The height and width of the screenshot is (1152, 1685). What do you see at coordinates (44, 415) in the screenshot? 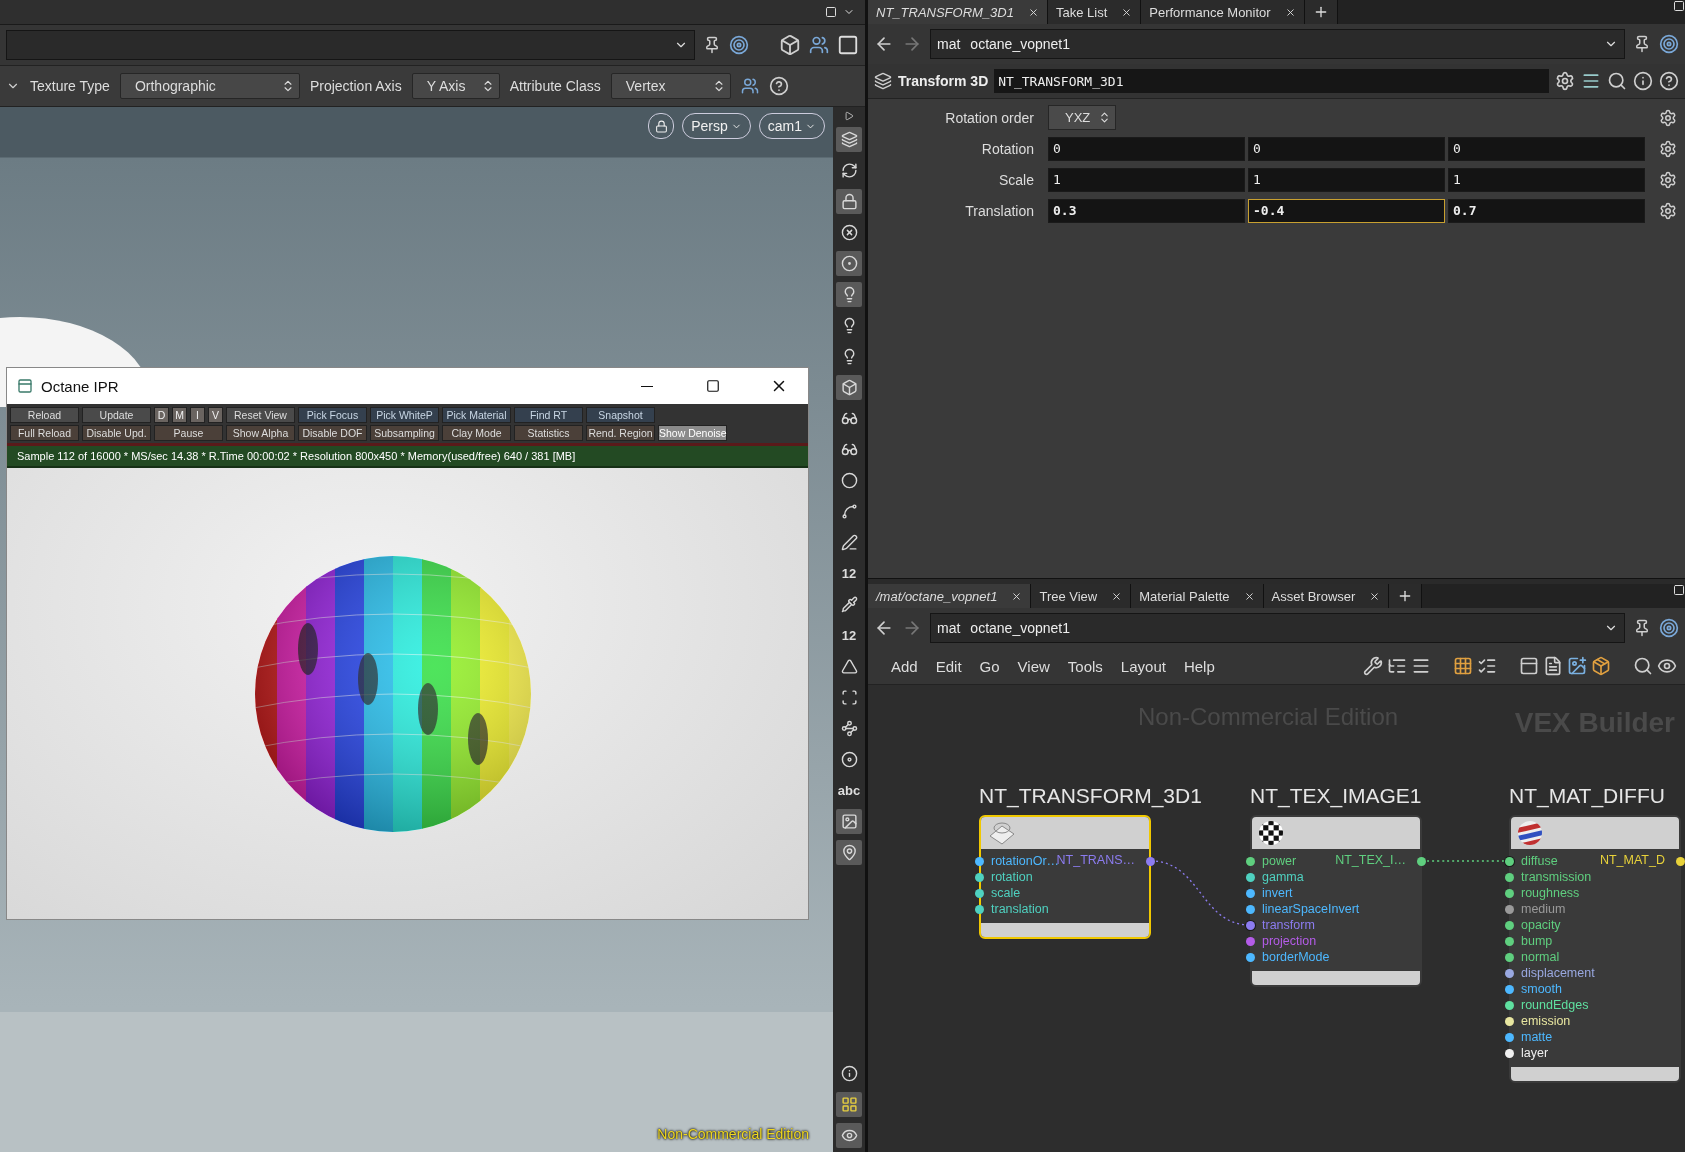
I see `render-button: Reload` at bounding box center [44, 415].